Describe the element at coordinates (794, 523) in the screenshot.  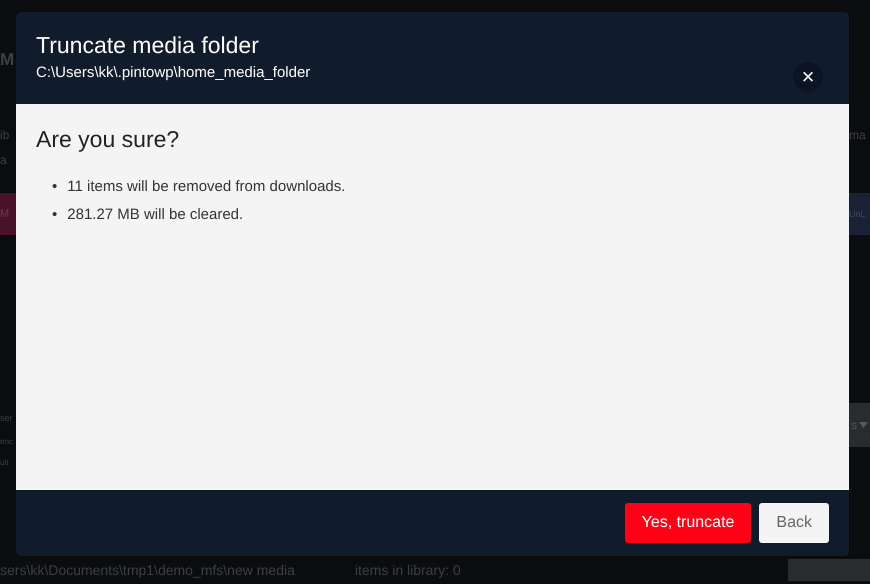
I see `back-button: Back` at that location.